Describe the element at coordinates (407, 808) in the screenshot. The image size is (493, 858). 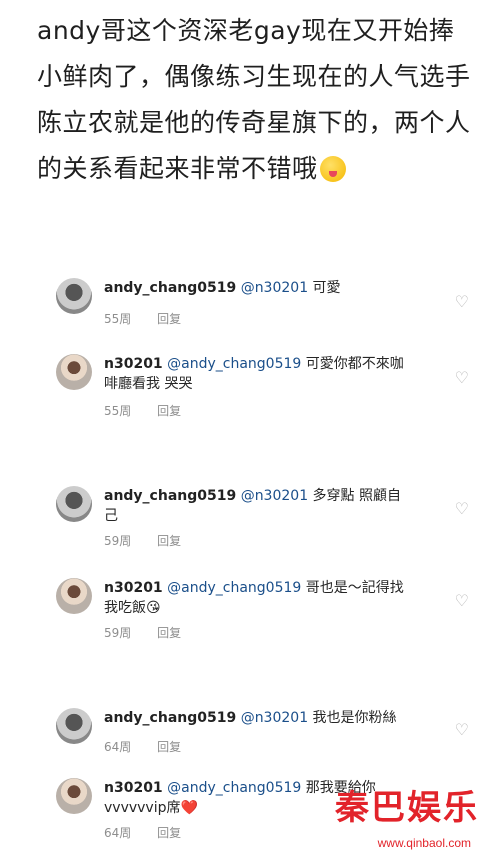
I see `watermark-title: 秦巴娱乐` at that location.